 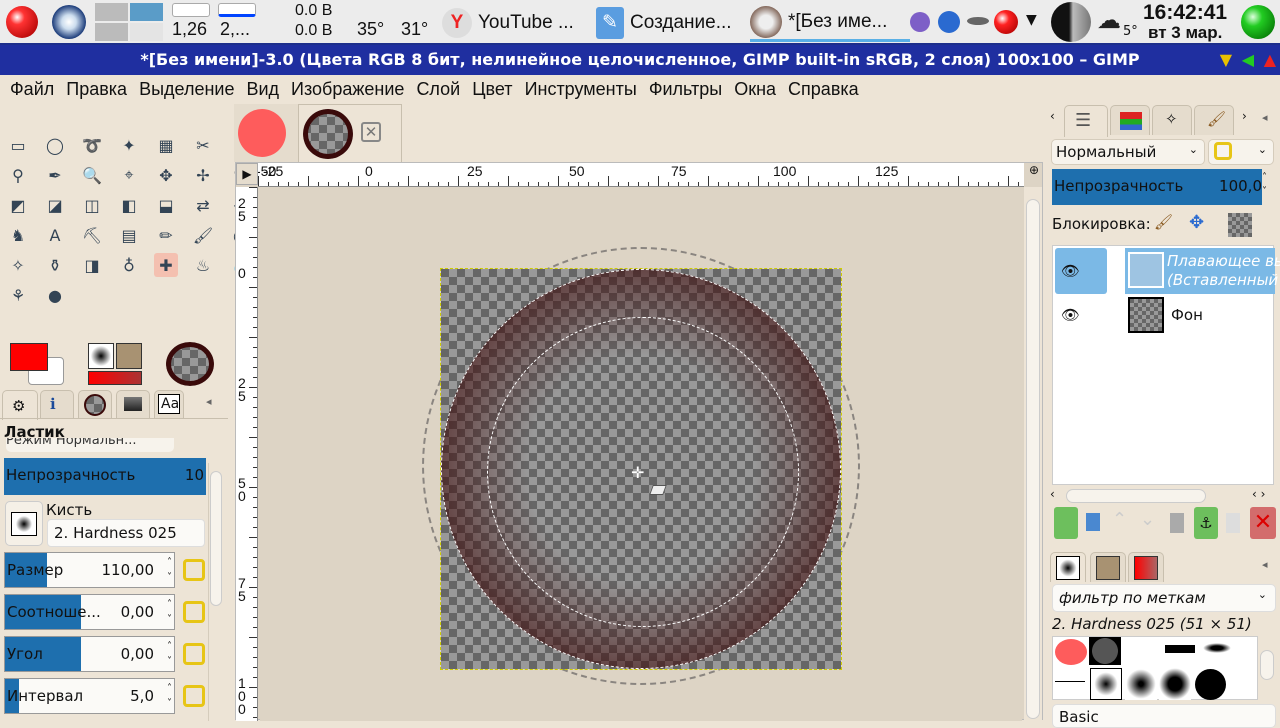 What do you see at coordinates (89, 696) in the screenshot?
I see `param-slider: Интервал 5,0 ˄ ˅` at bounding box center [89, 696].